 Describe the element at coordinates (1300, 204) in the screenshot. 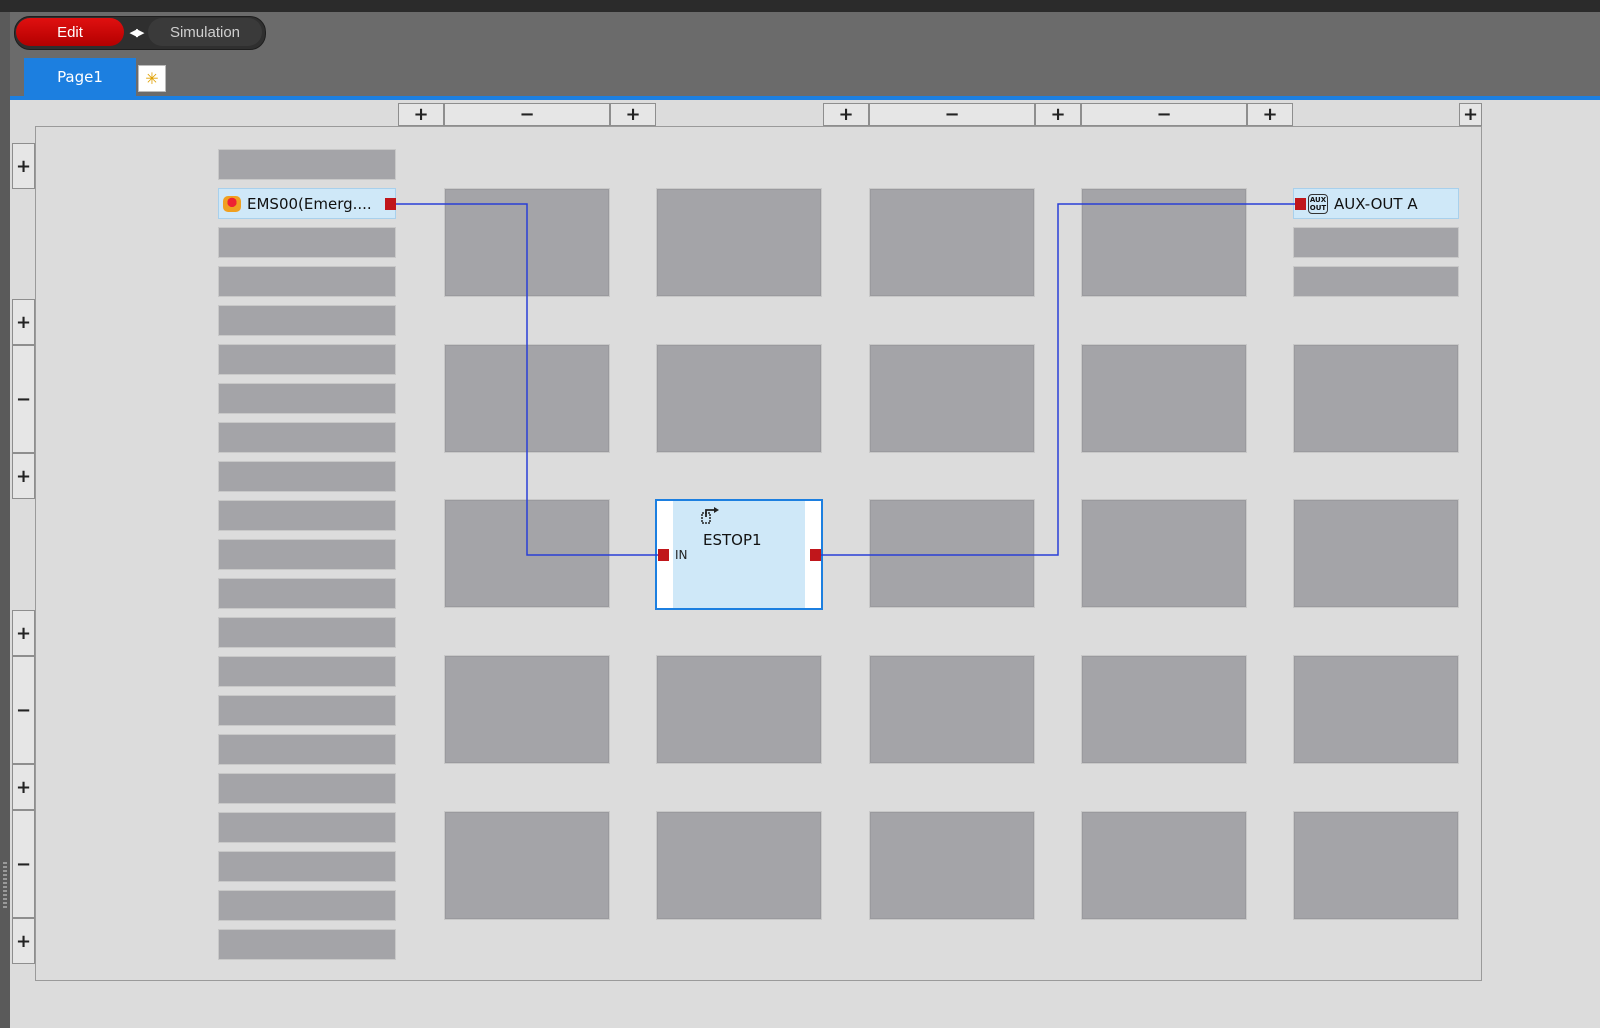

I see `output-item-port` at that location.